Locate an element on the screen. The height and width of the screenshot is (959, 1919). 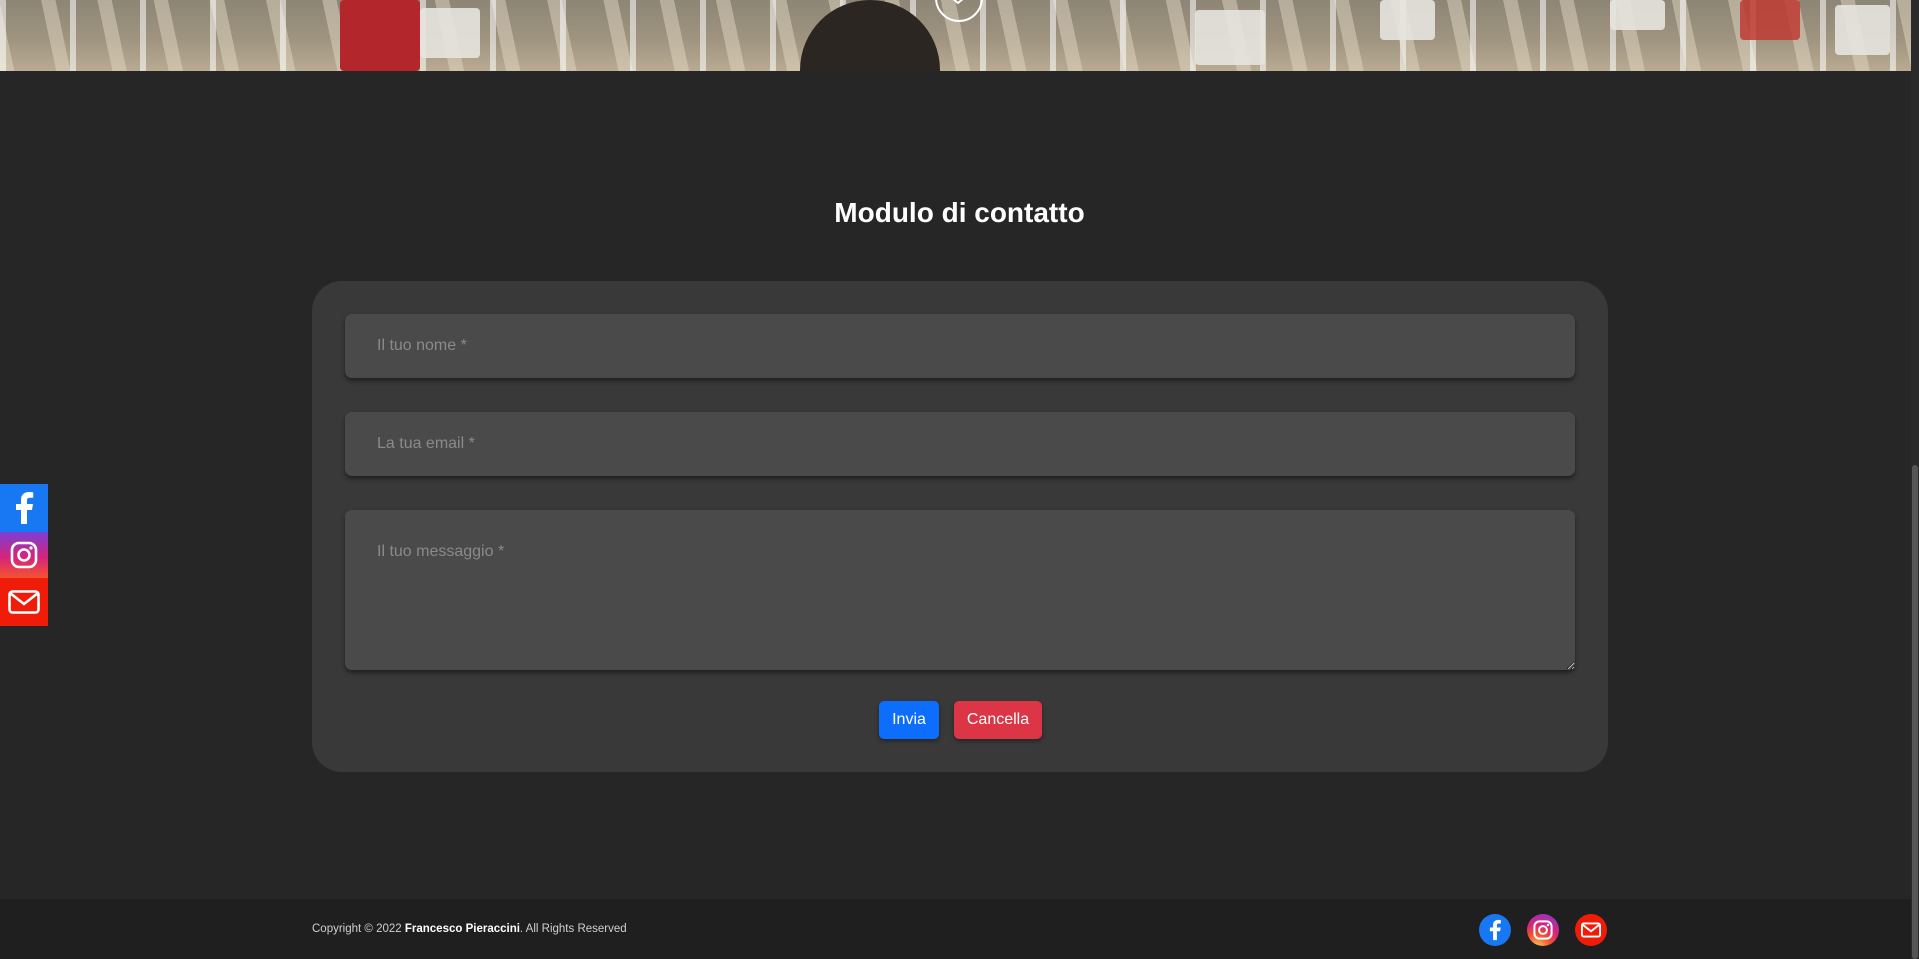
facebook-link is located at coordinates (24, 508).